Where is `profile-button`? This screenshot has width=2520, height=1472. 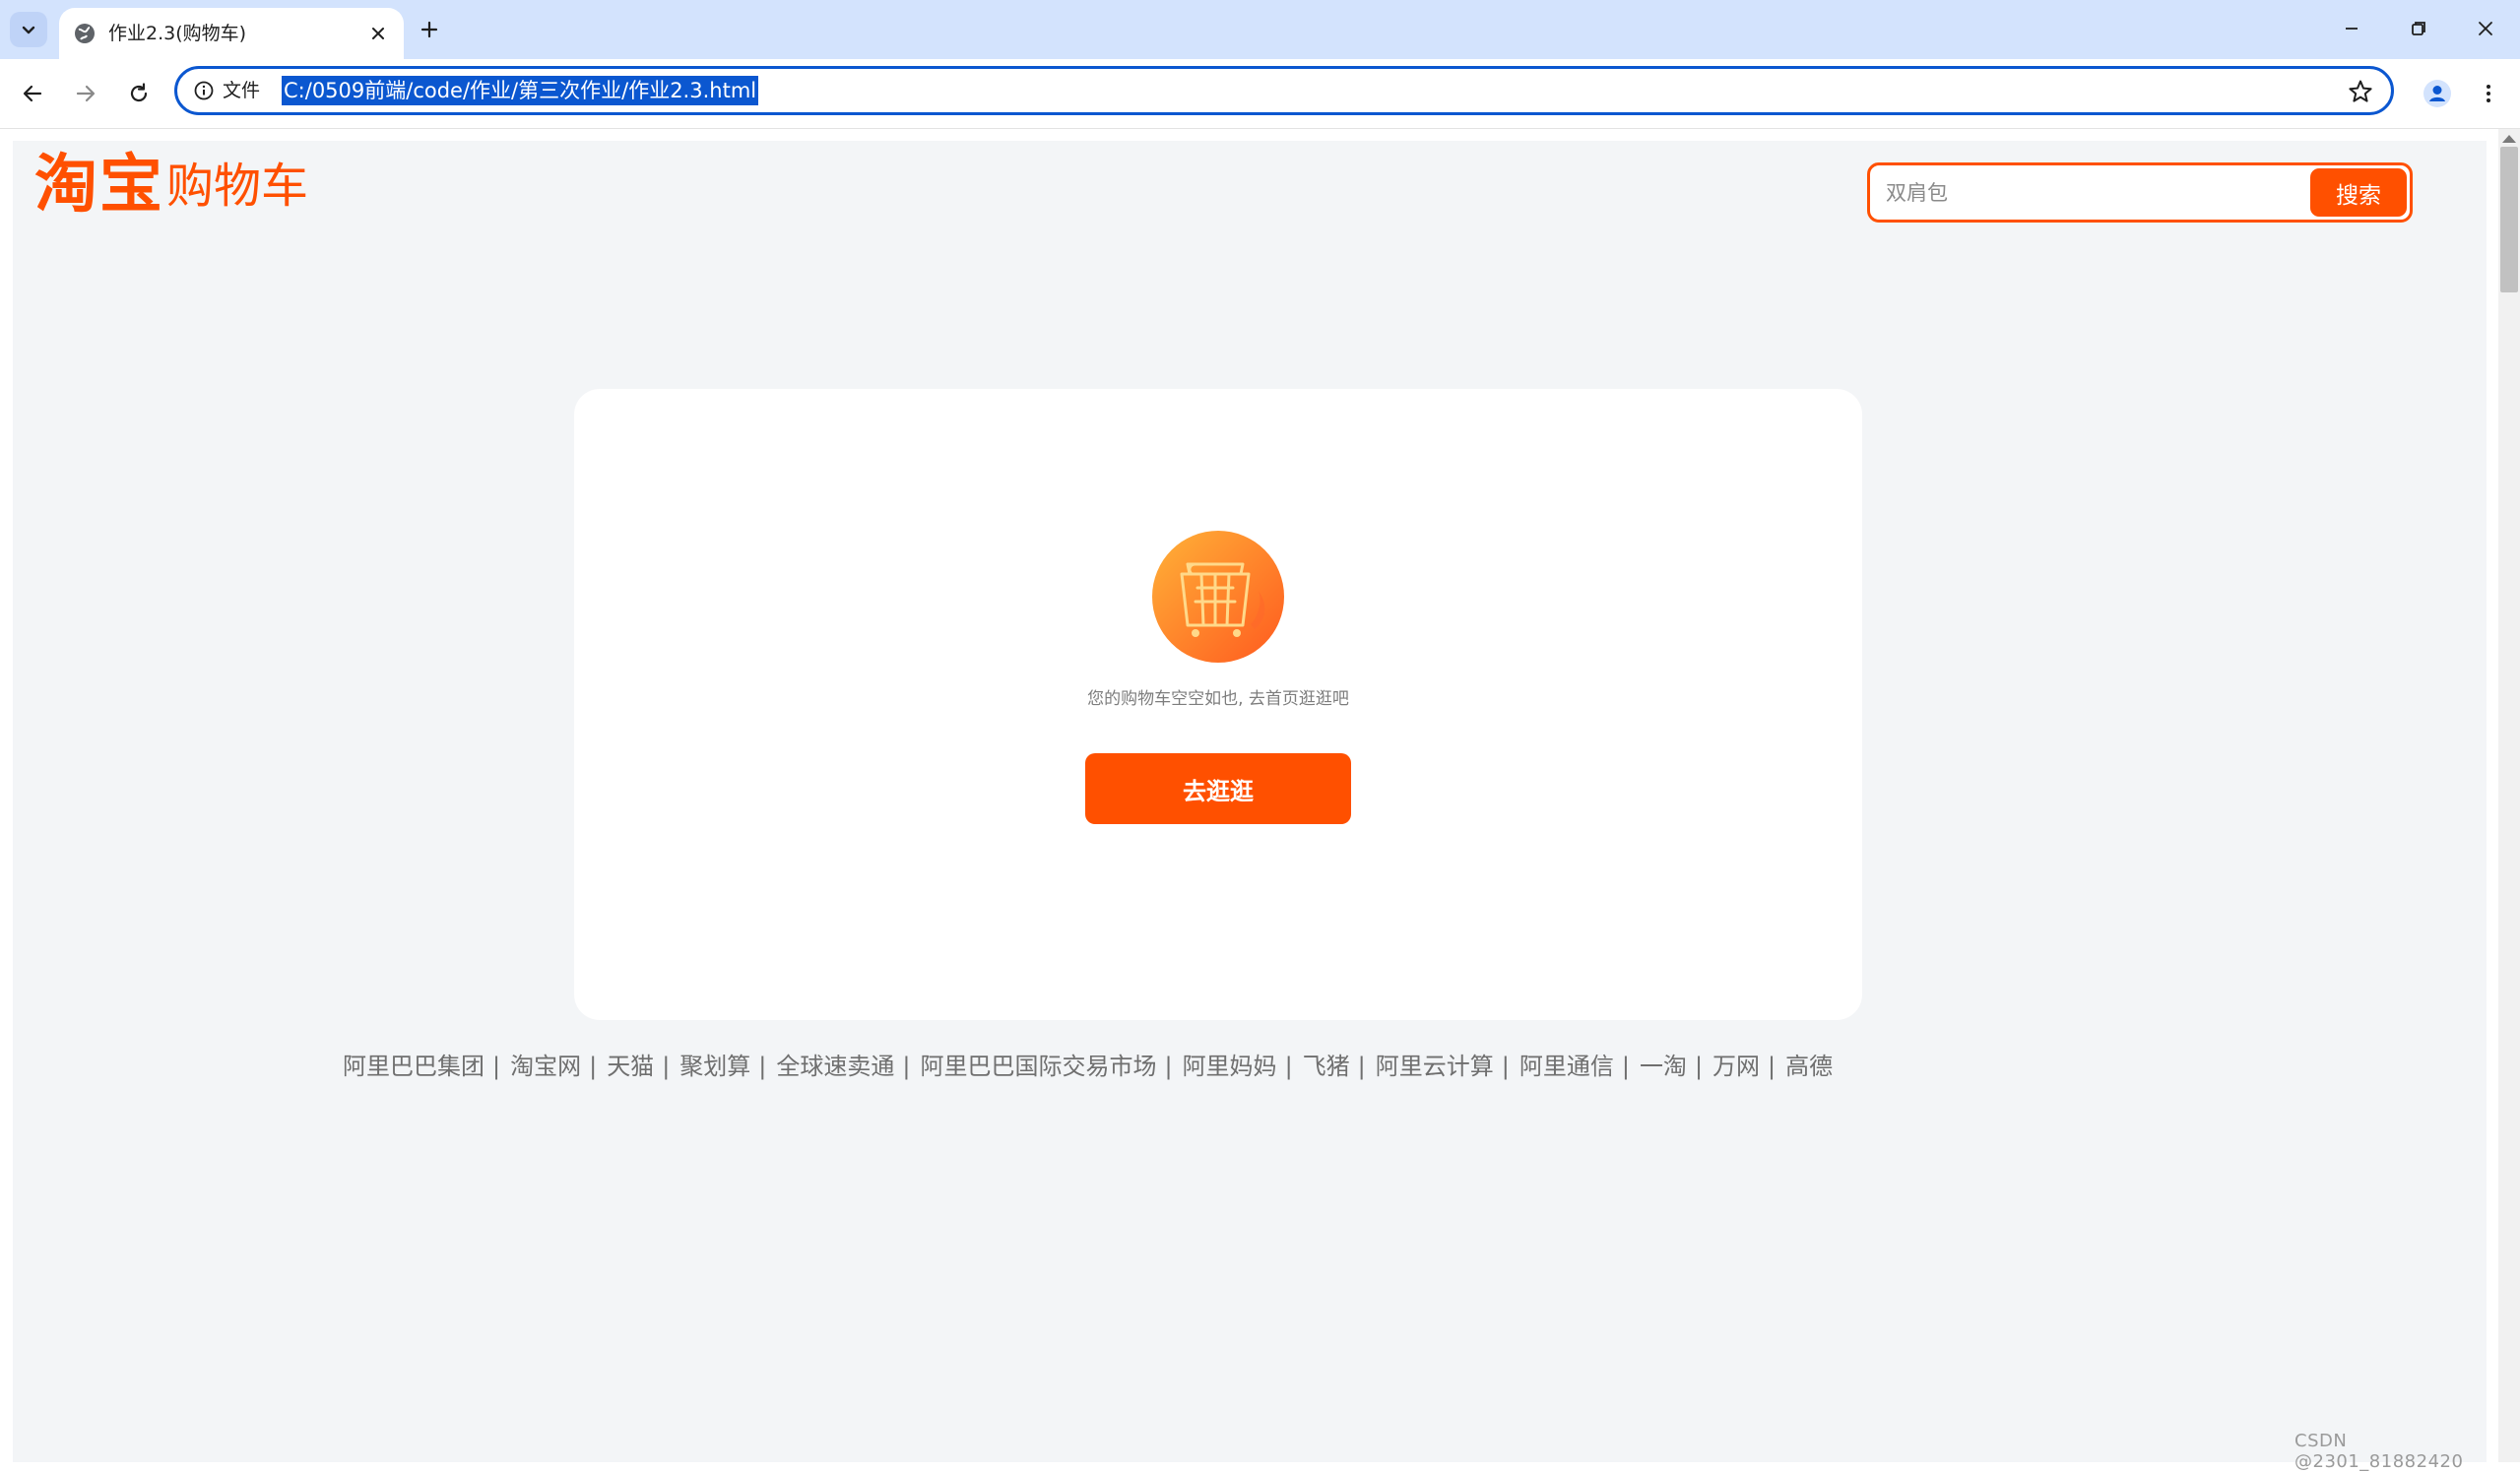
profile-button is located at coordinates (2437, 93).